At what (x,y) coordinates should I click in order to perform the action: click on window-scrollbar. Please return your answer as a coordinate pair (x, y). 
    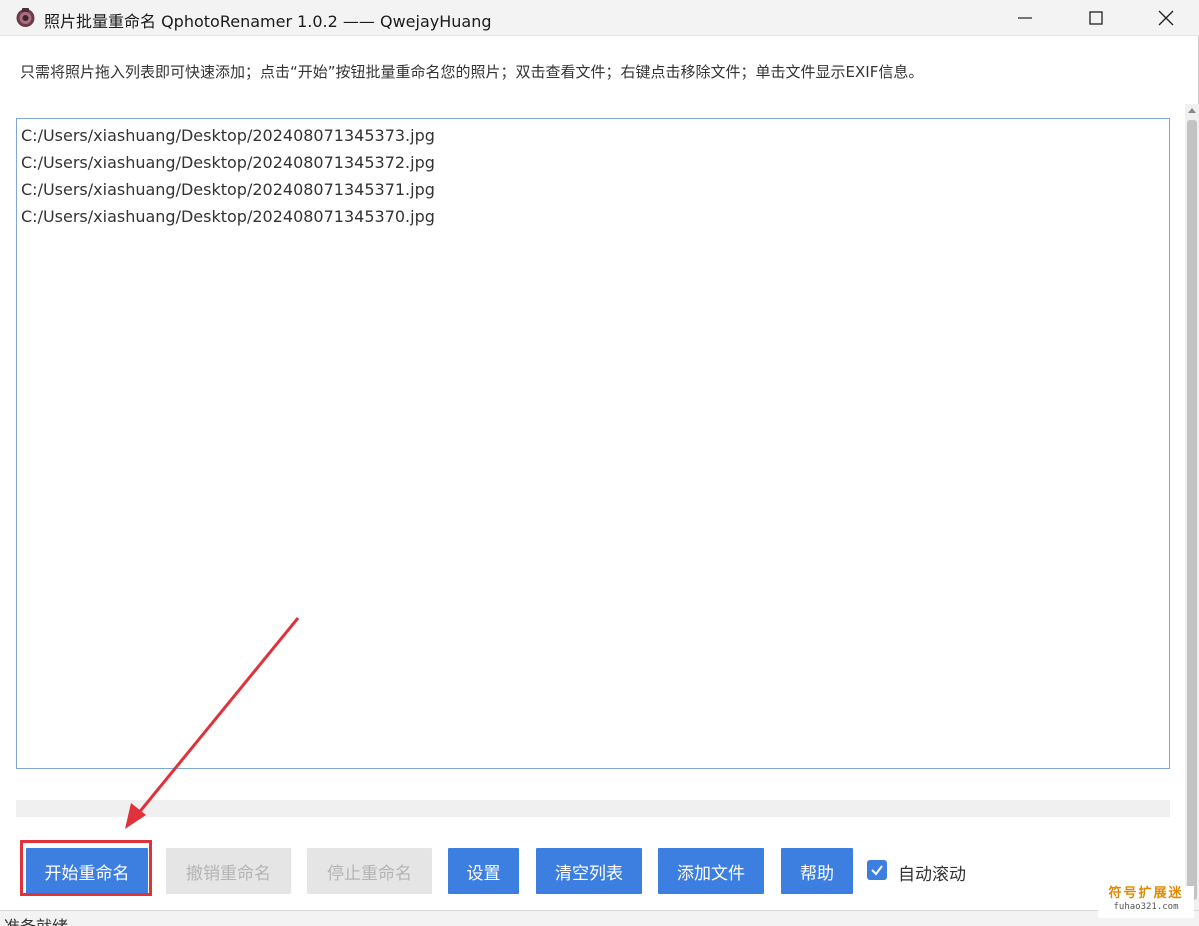
    Looking at the image, I should click on (1192, 507).